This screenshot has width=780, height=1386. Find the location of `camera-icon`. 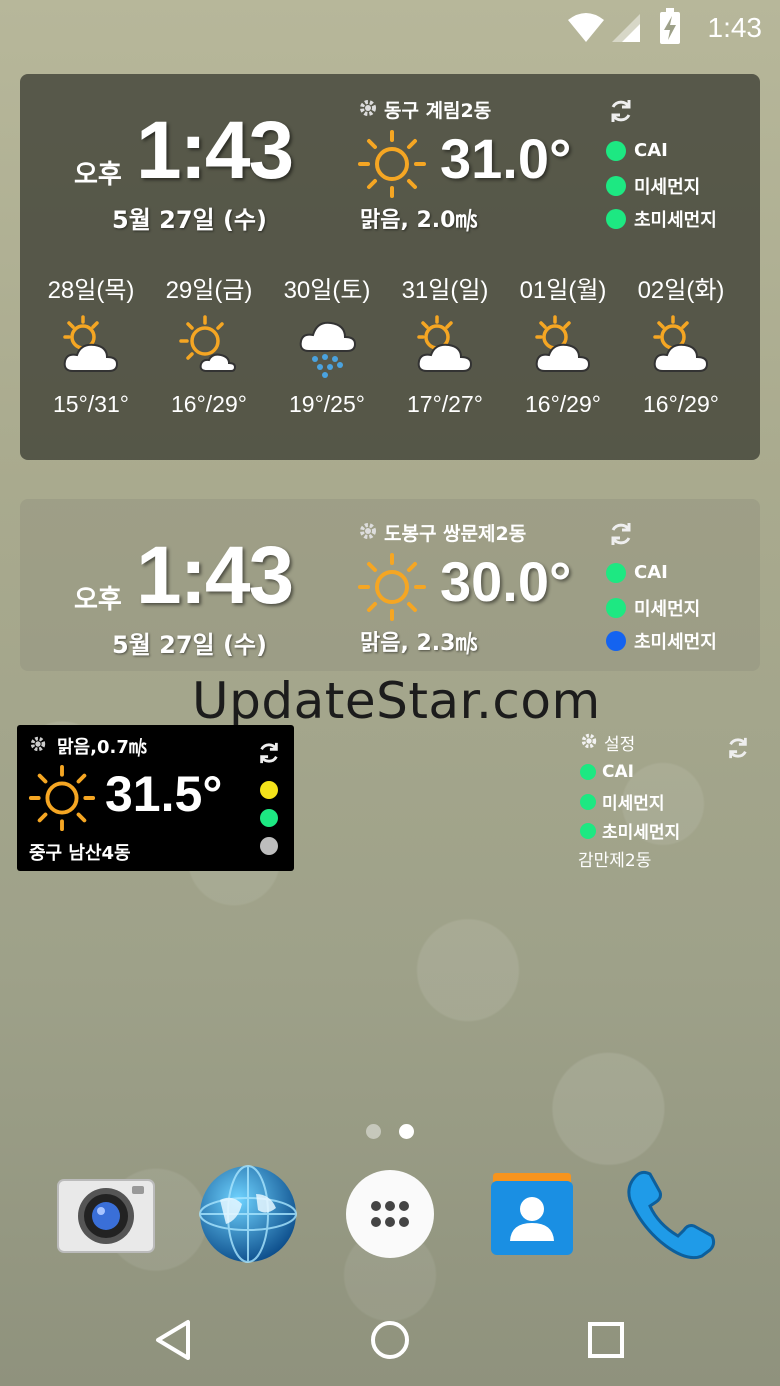

camera-icon is located at coordinates (106, 1216).